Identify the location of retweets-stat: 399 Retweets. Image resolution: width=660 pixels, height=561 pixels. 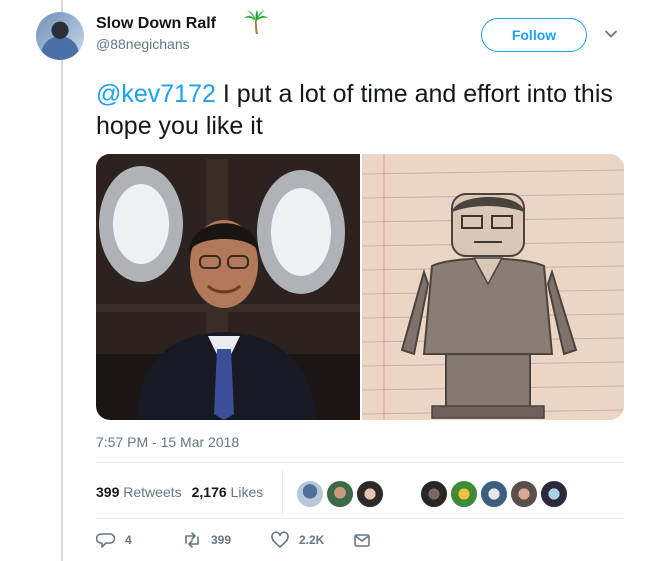
(139, 492).